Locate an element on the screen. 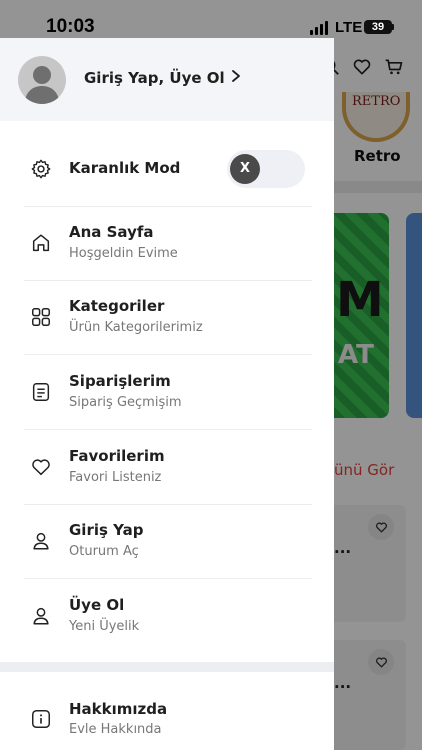 The height and width of the screenshot is (750, 422). menu-item-login: Giriş Yap Oturum Aç is located at coordinates (168, 549).